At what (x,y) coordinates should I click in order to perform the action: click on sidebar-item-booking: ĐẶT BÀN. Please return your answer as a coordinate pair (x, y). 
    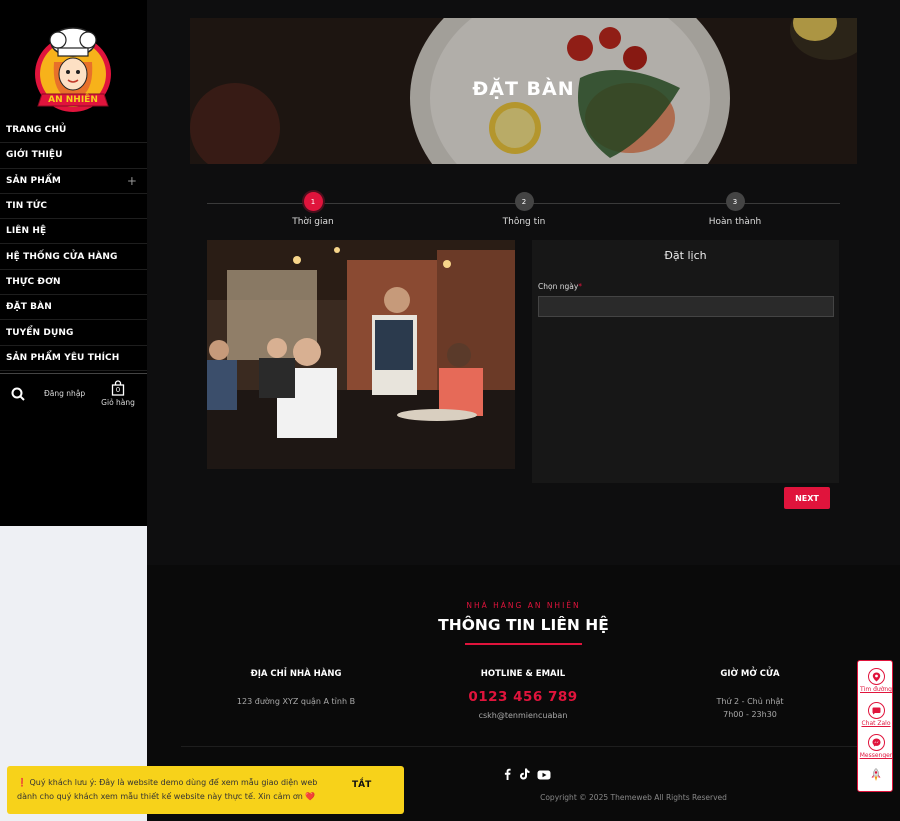
    Looking at the image, I should click on (73, 308).